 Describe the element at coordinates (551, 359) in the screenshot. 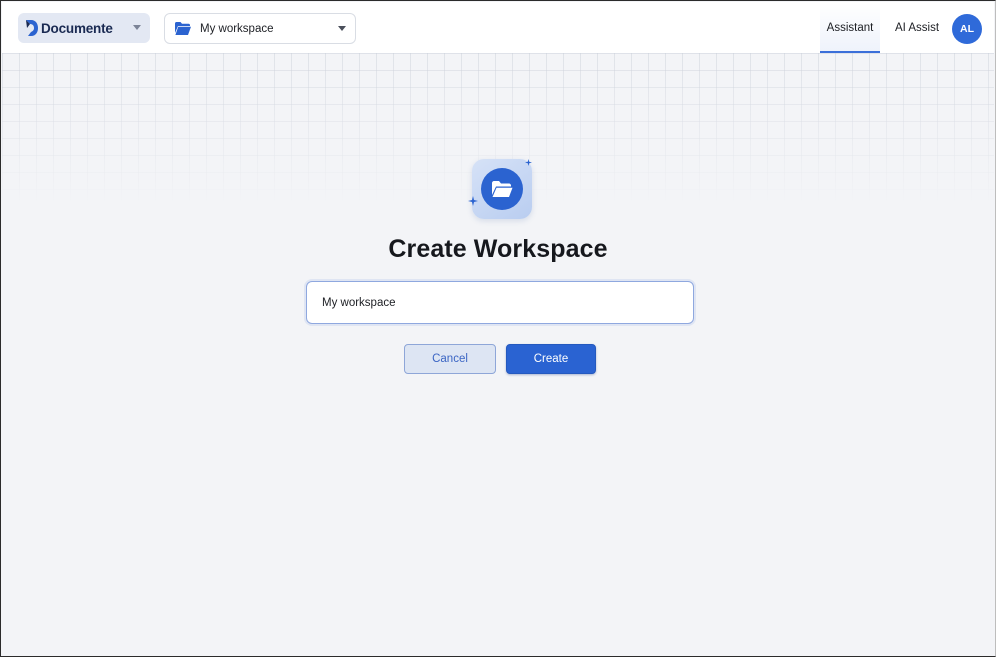

I see `create-button: Create` at that location.